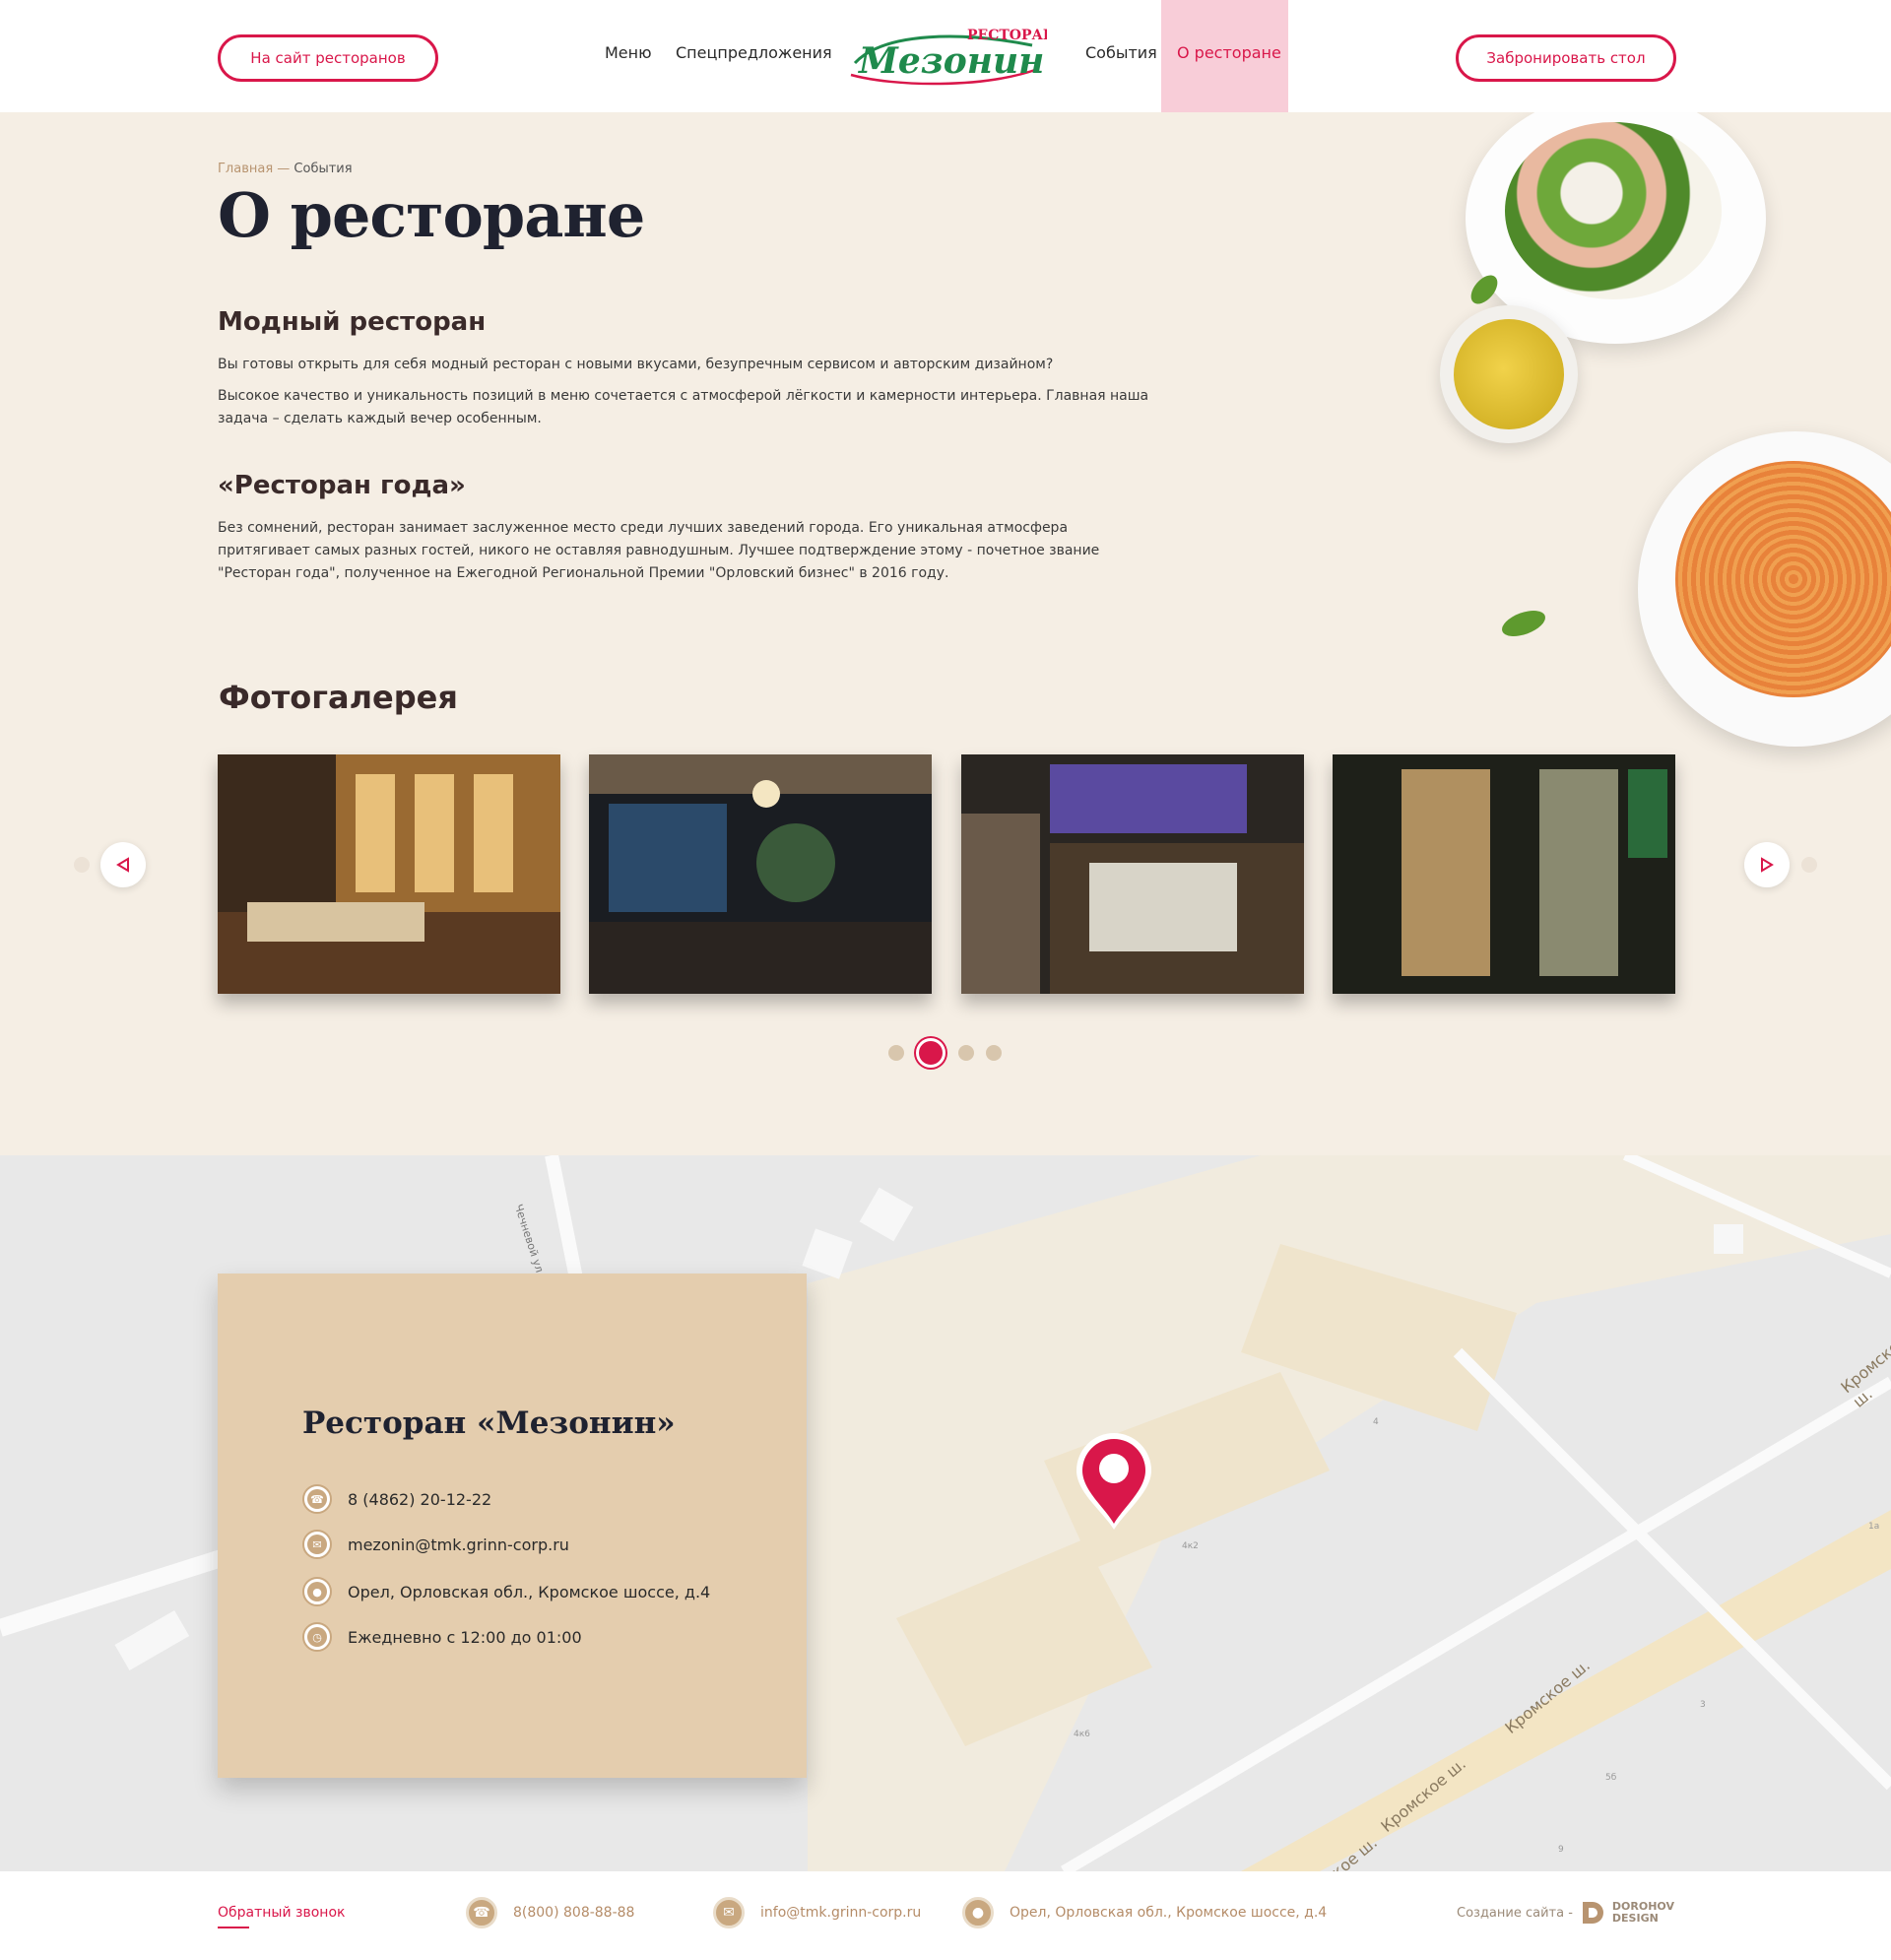 This screenshot has width=1891, height=1960. I want to click on developer-credit: Создание сайта - DOROHOV DESIGN, so click(1565, 1913).